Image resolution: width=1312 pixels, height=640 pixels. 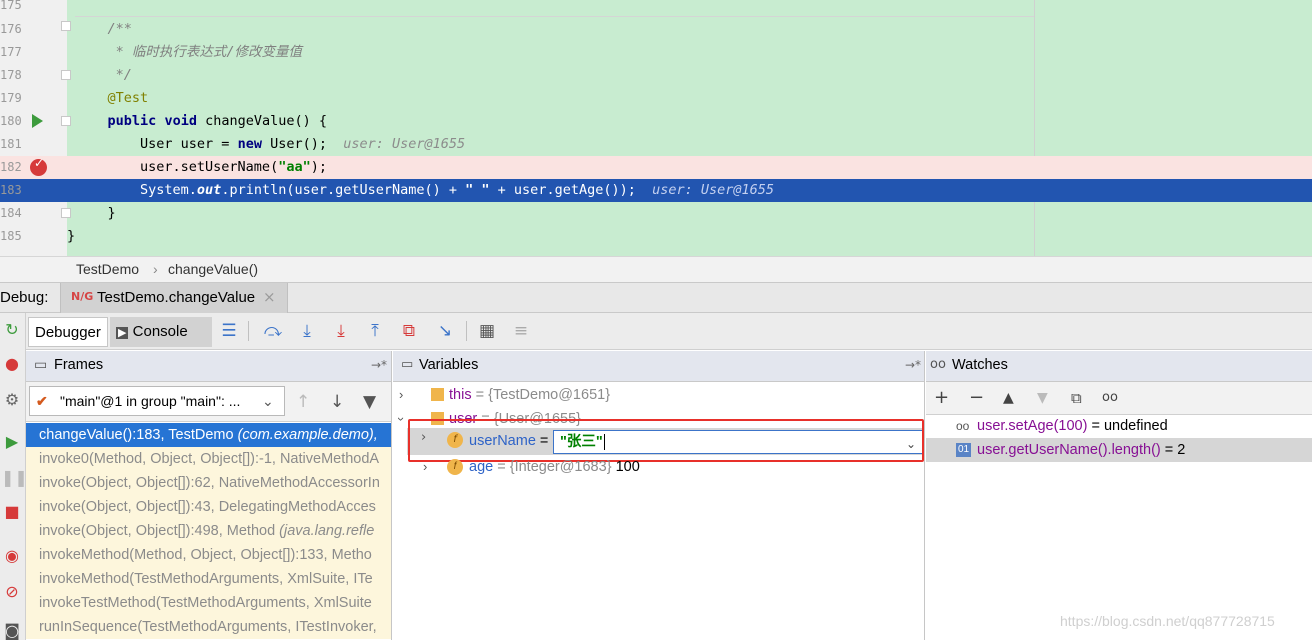 What do you see at coordinates (521, 331) in the screenshot?
I see `trace-current-stream-icon: ≡` at bounding box center [521, 331].